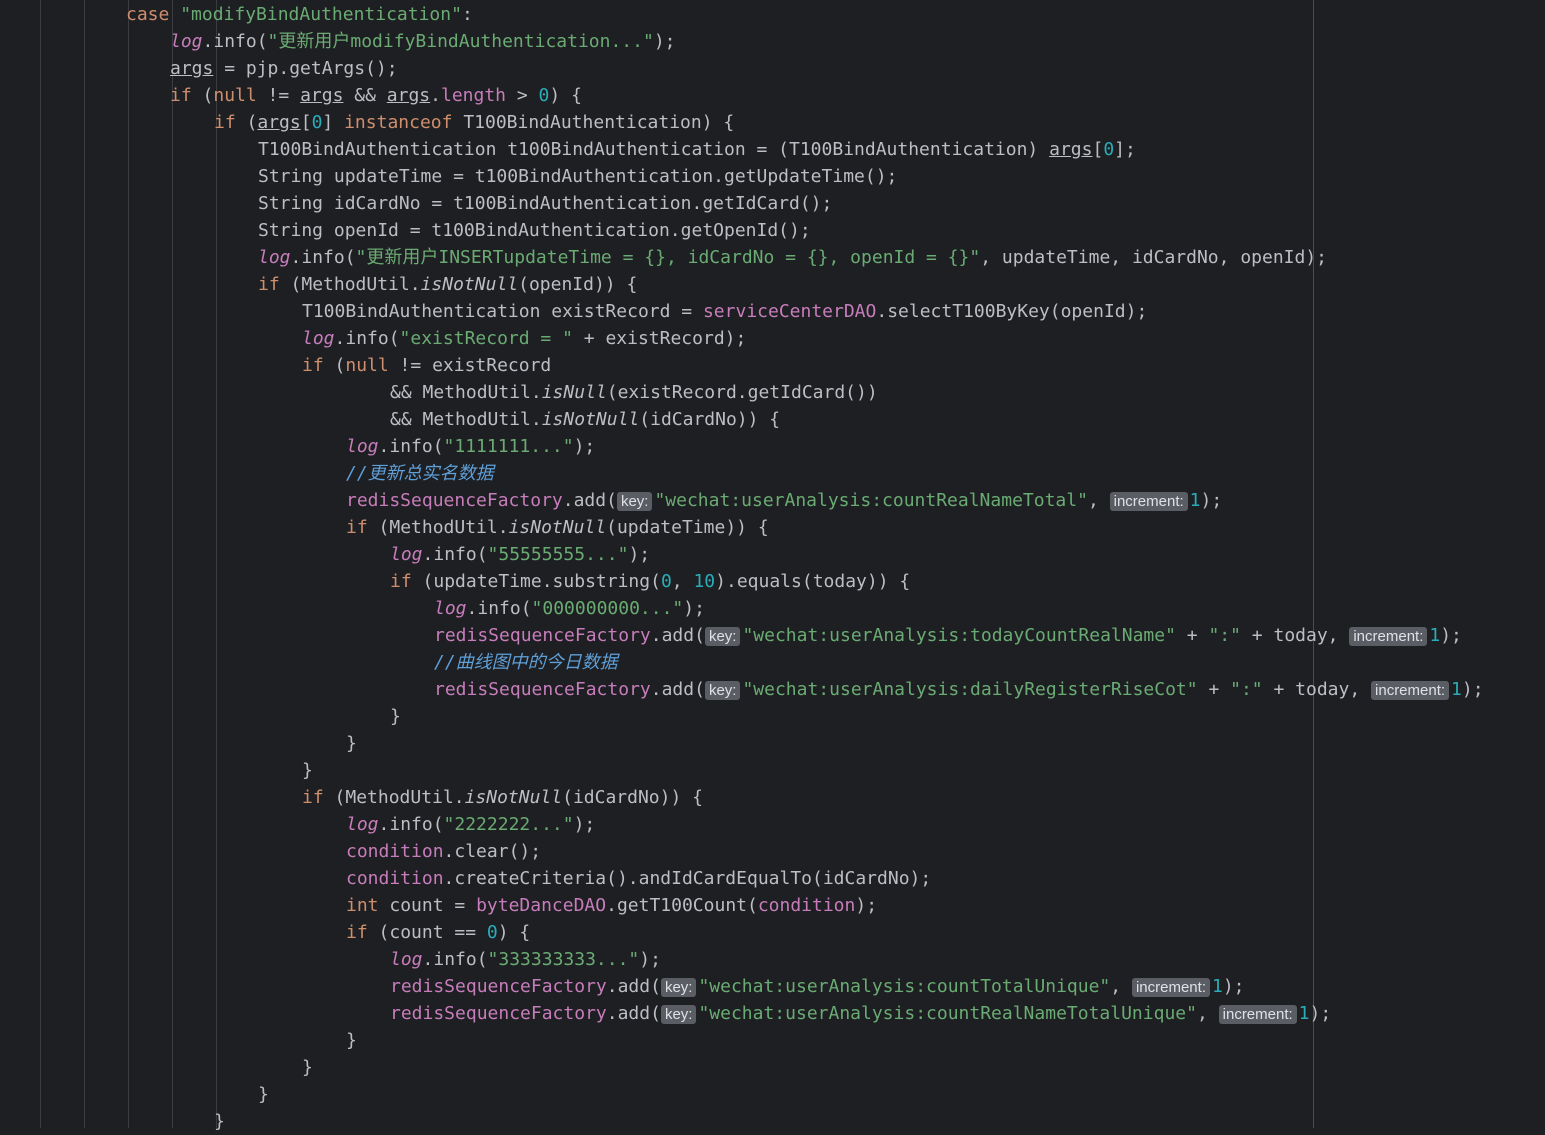 The height and width of the screenshot is (1135, 1545). I want to click on code-token: "modifyBindAuthentication", so click(321, 14).